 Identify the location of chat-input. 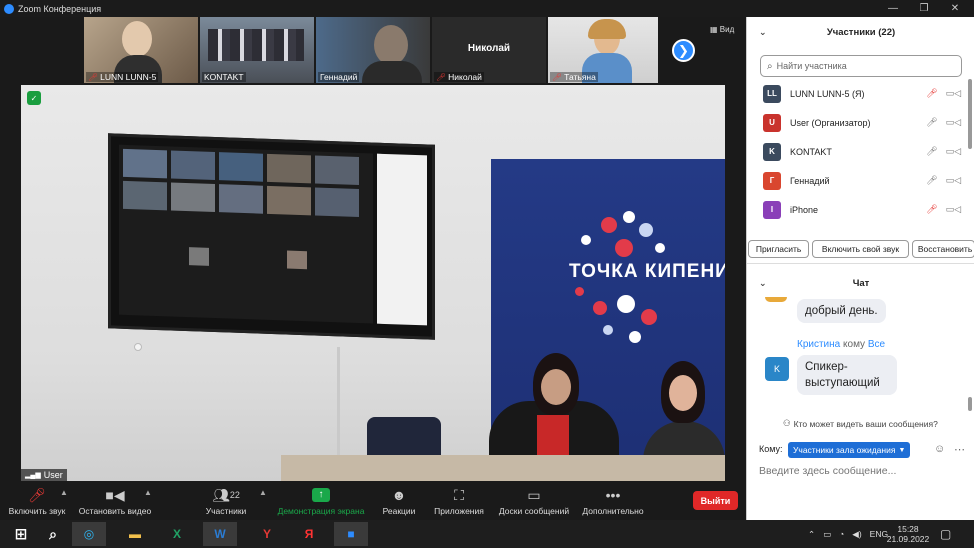
(859, 471).